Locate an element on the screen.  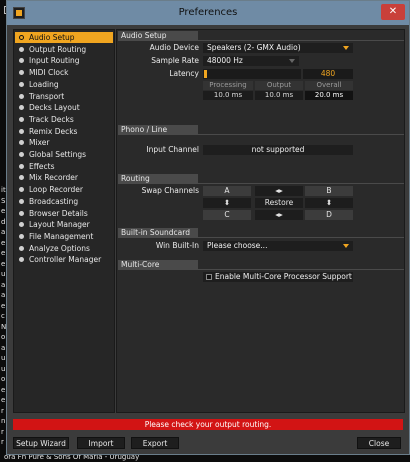
nav-item-track-decks: Track Decks is located at coordinates (64, 119).